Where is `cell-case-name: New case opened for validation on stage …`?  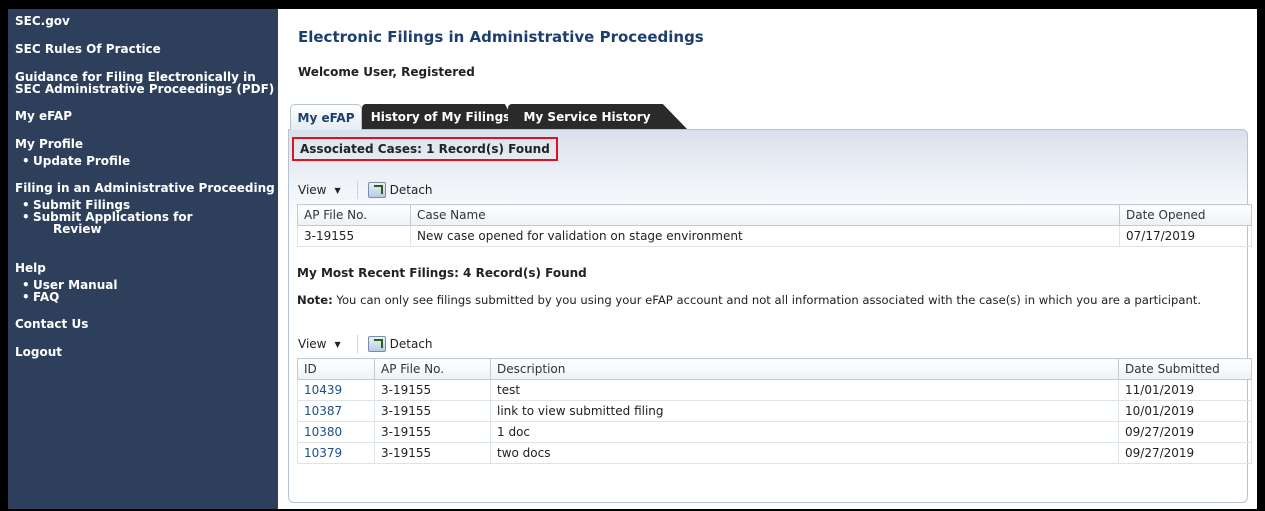
cell-case-name: New case opened for validation on stage … is located at coordinates (765, 236).